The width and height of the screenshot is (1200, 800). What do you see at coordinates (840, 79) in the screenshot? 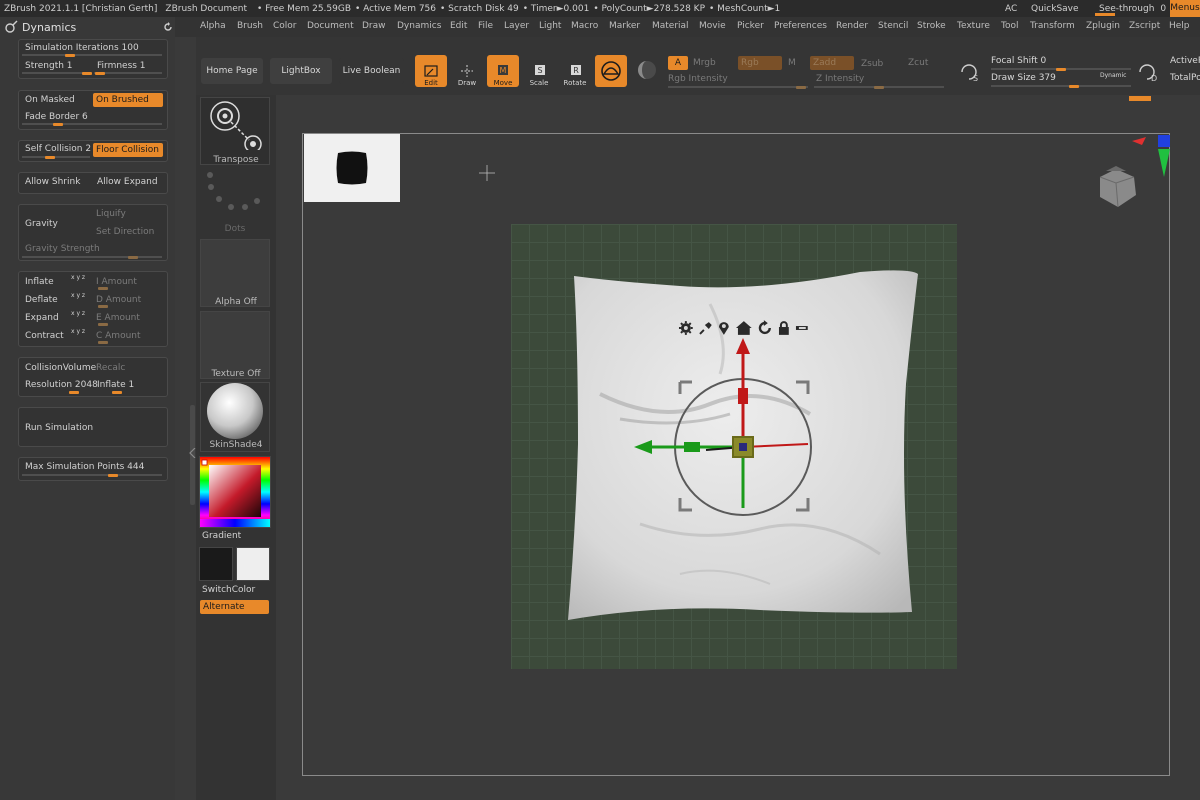
I see `z-intensity-slider: Z Intensity` at bounding box center [840, 79].